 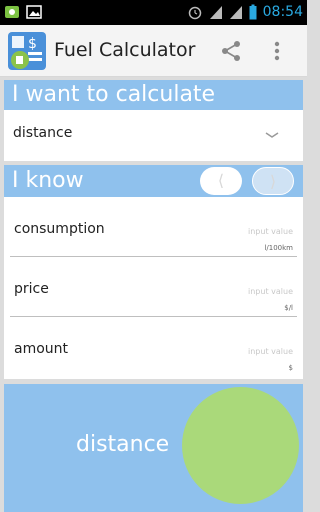 I want to click on app-bar: $ Fuel Calculator, so click(x=153, y=51).